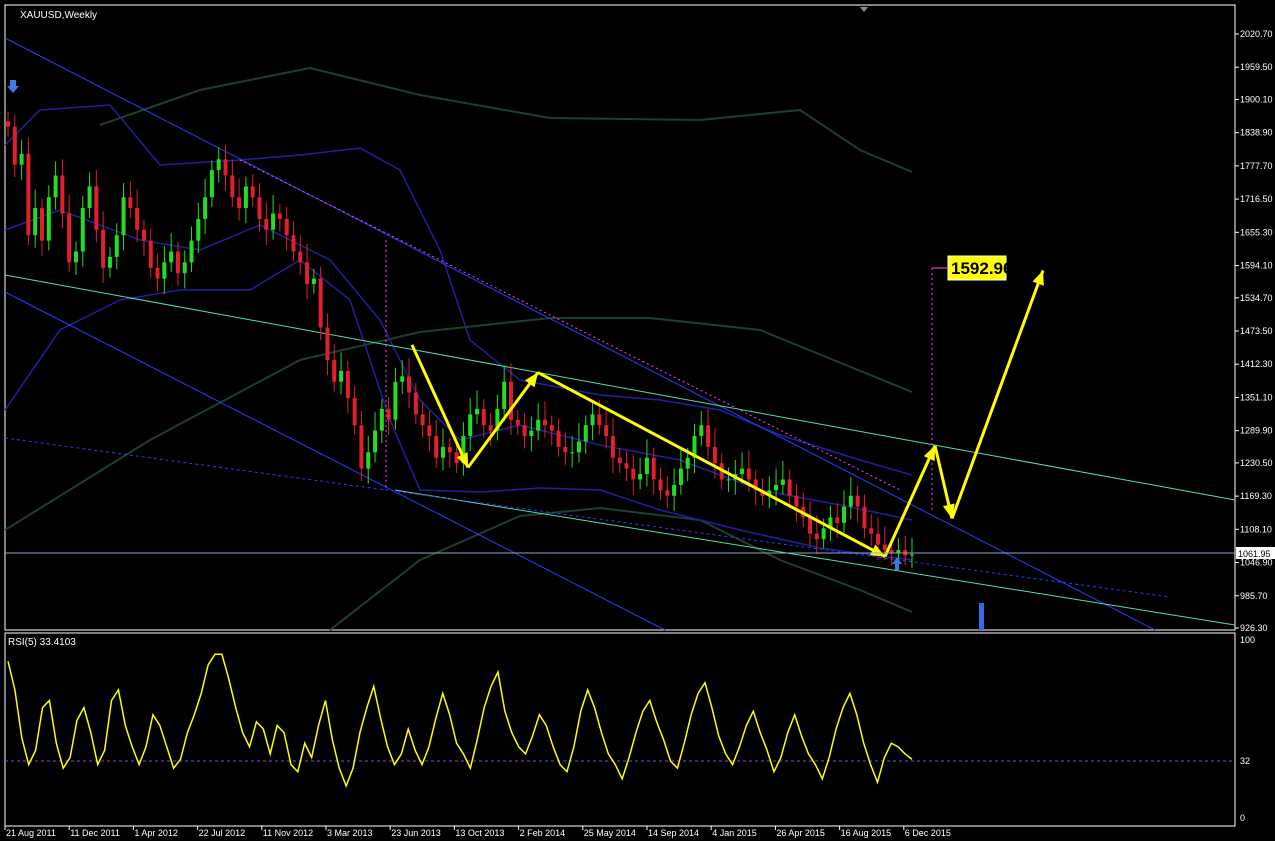  What do you see at coordinates (543, 833) in the screenshot?
I see `time-label: 2 Feb 2014` at bounding box center [543, 833].